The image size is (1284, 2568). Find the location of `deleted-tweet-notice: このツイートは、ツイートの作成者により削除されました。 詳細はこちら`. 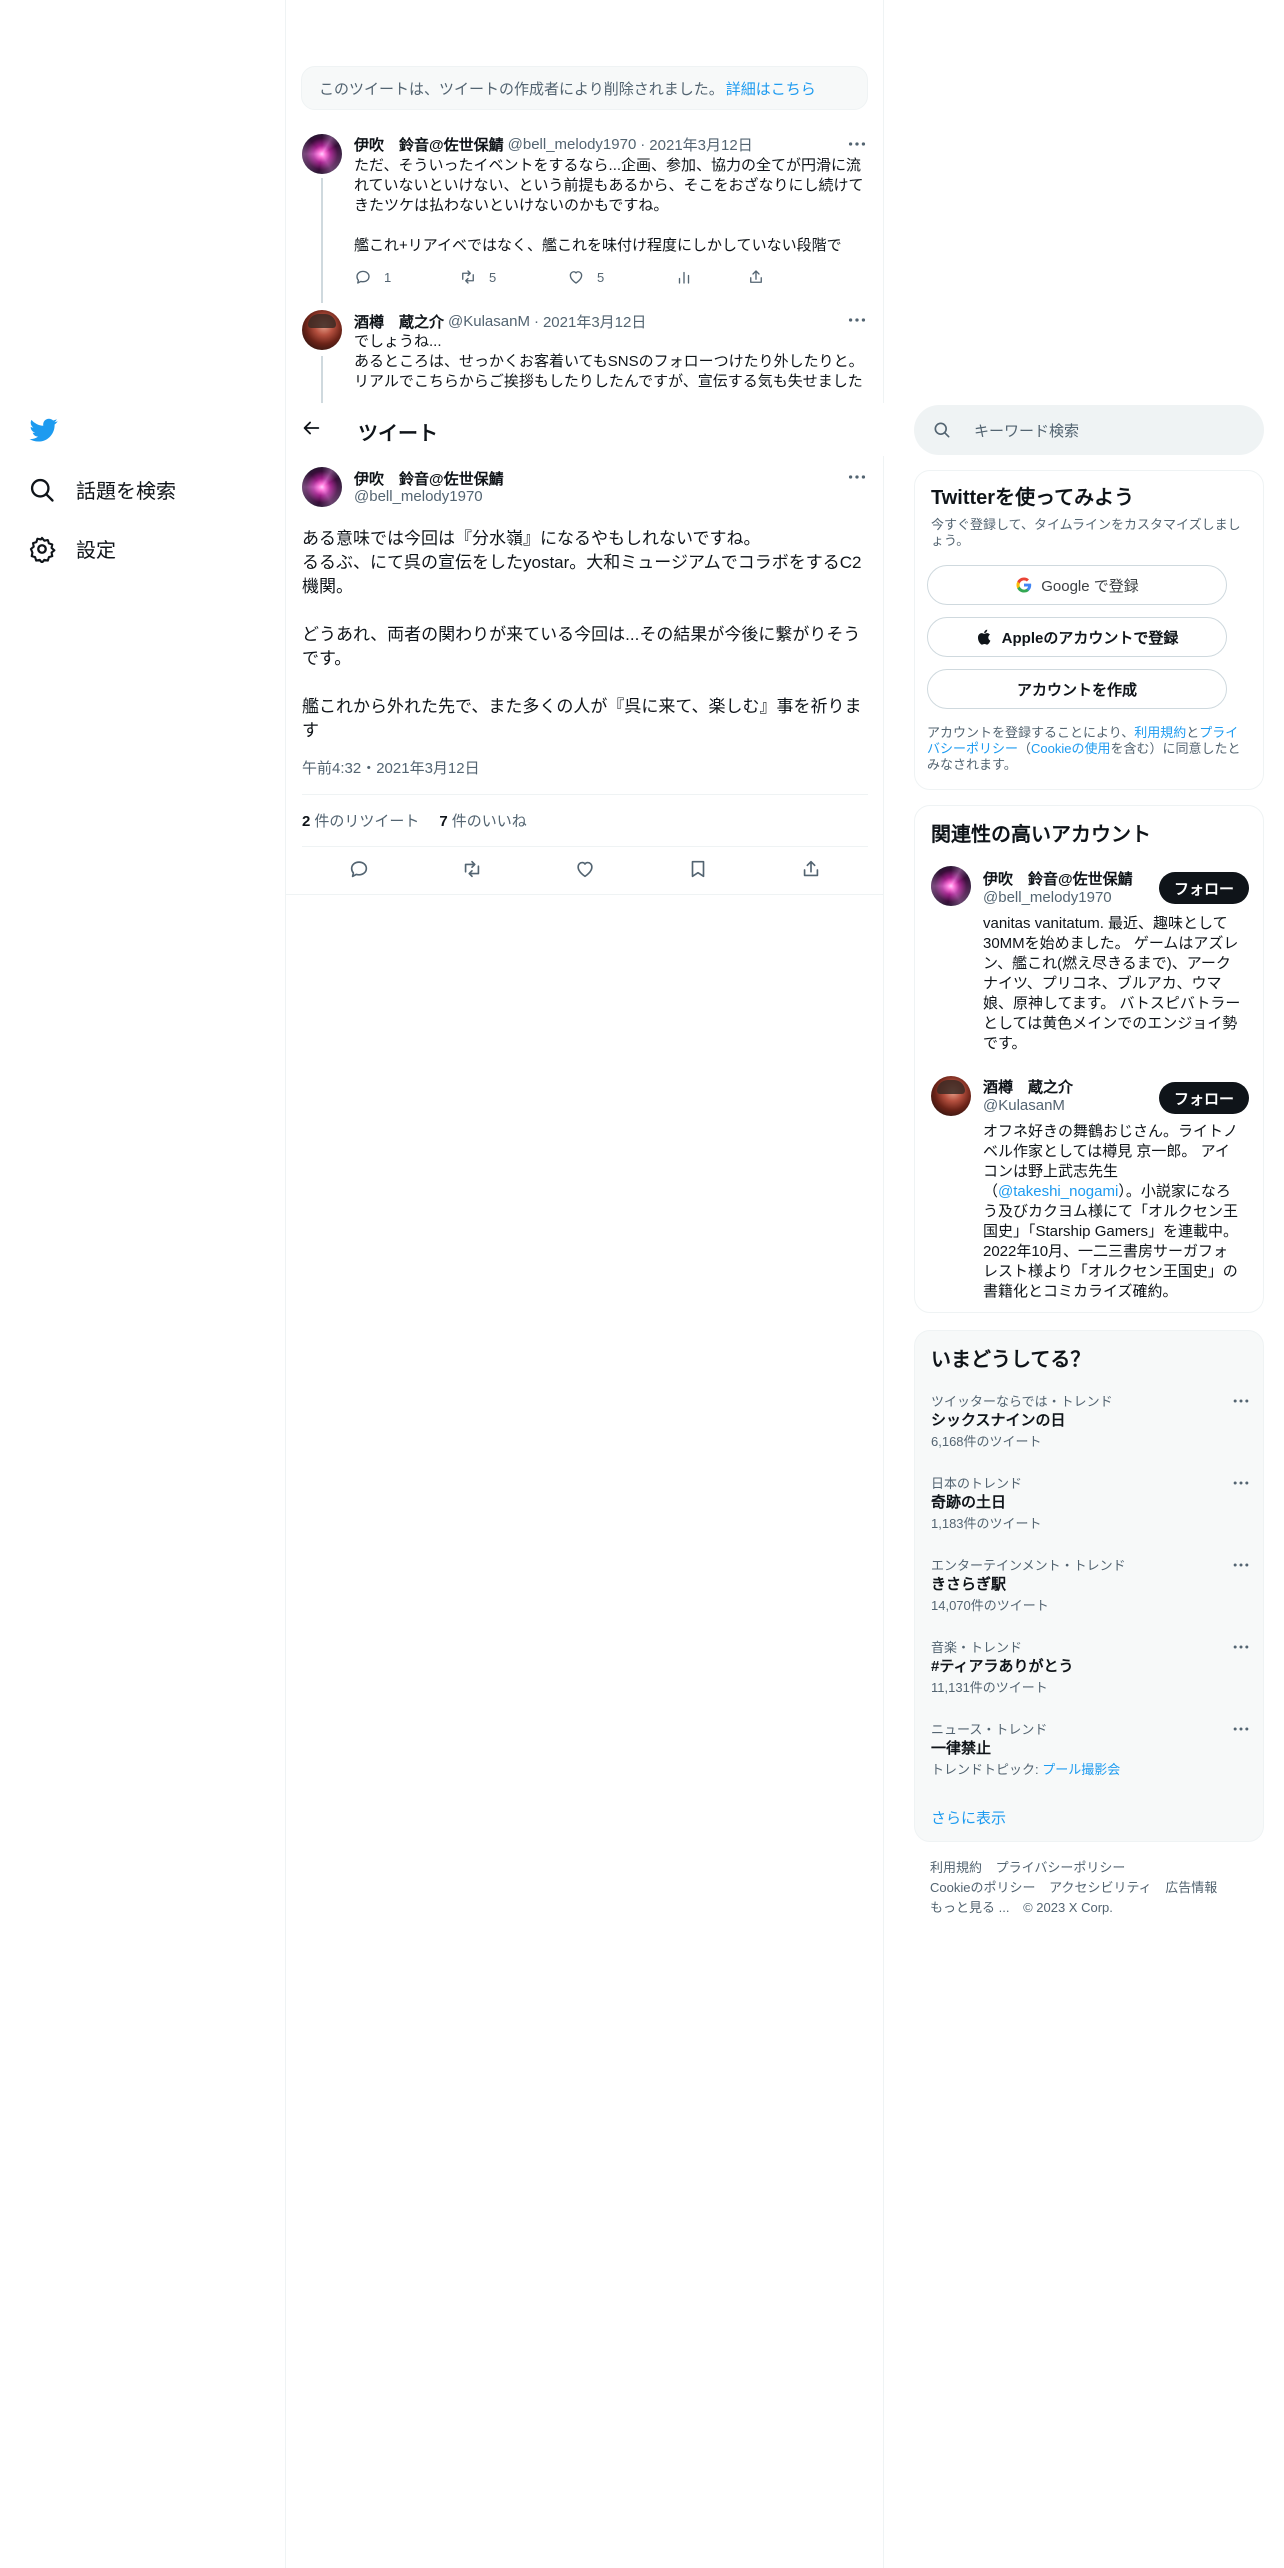

deleted-tweet-notice: このツイートは、ツイートの作成者により削除されました。 詳細はこちら is located at coordinates (584, 88).